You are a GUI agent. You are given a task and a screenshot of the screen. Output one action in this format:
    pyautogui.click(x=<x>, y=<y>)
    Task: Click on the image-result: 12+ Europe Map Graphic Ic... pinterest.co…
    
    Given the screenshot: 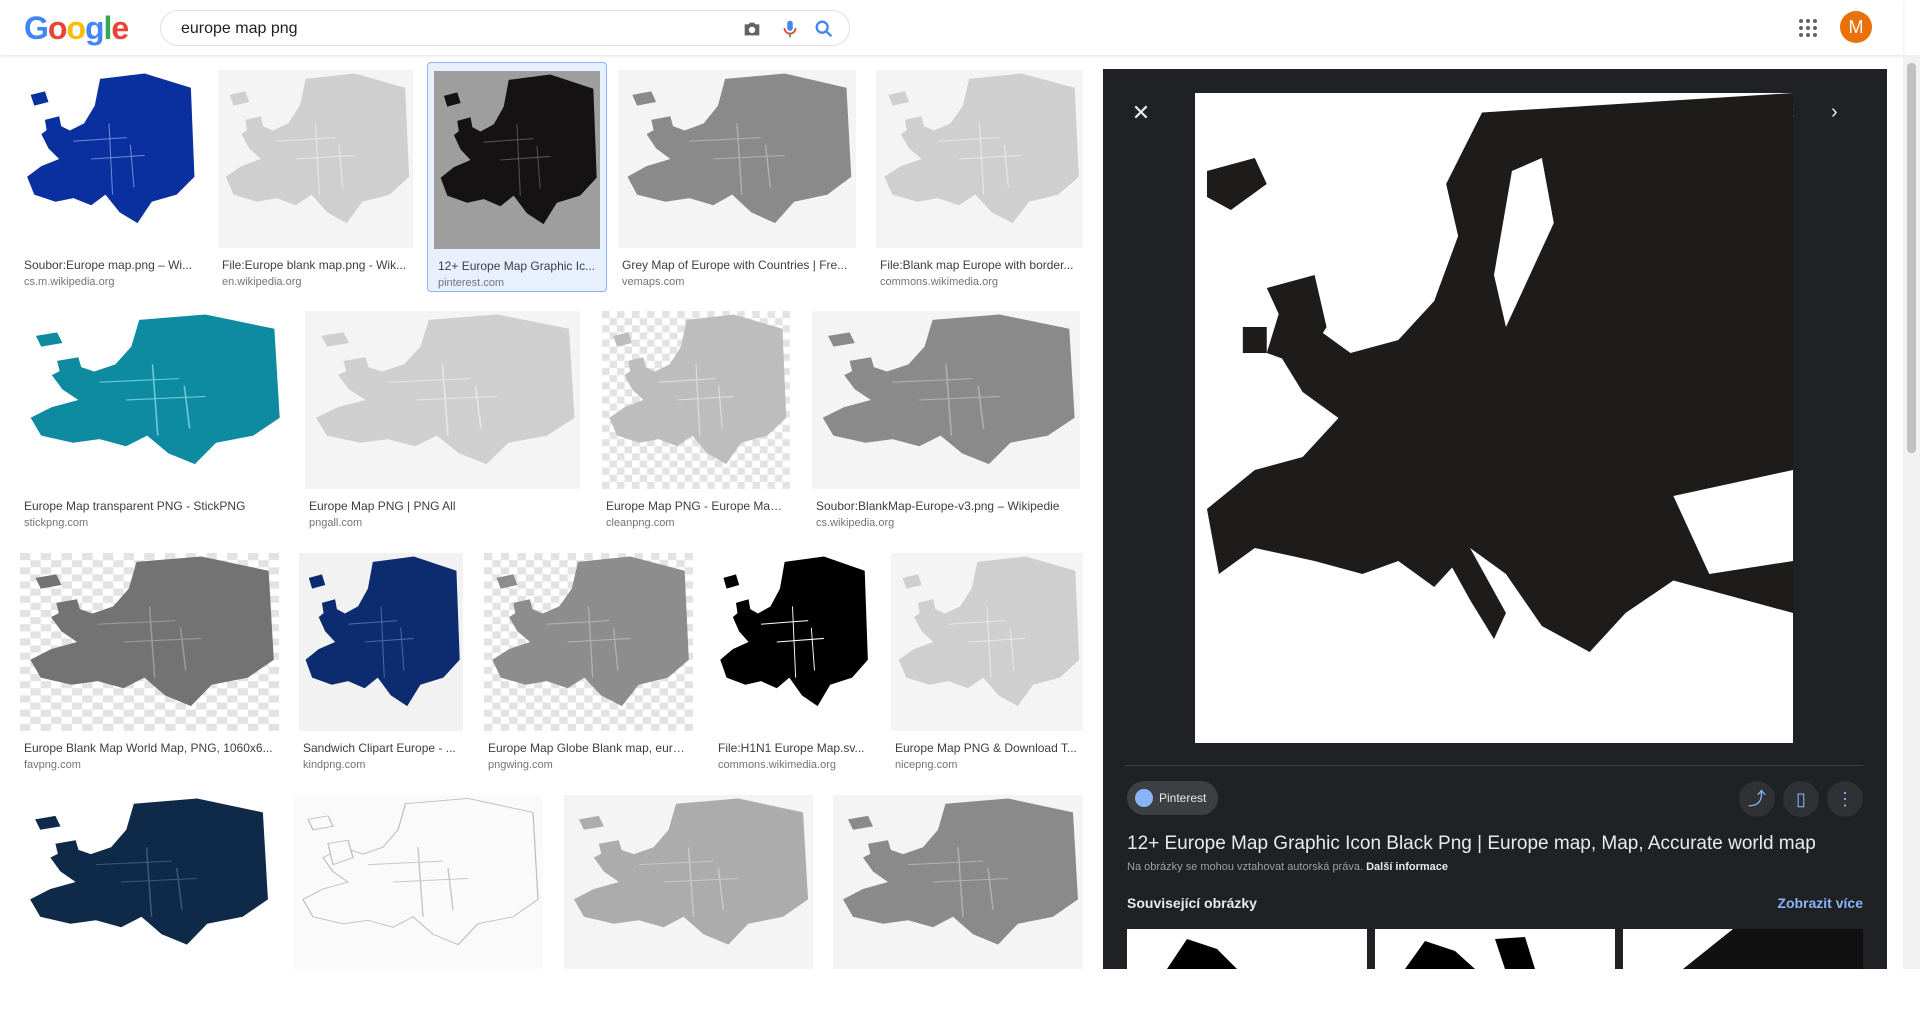 What is the action you would take?
    pyautogui.click(x=517, y=177)
    